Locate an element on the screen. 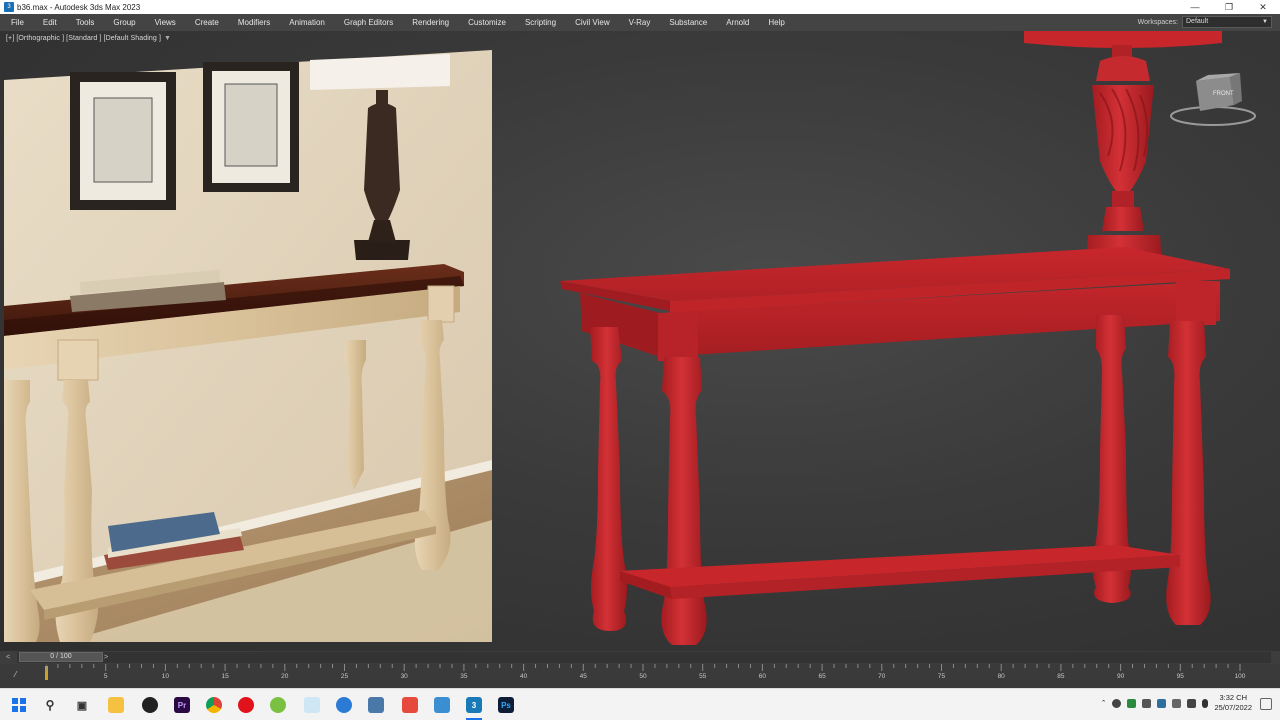 The width and height of the screenshot is (1280, 720). trackbar-frame-label: 25 is located at coordinates (344, 676).